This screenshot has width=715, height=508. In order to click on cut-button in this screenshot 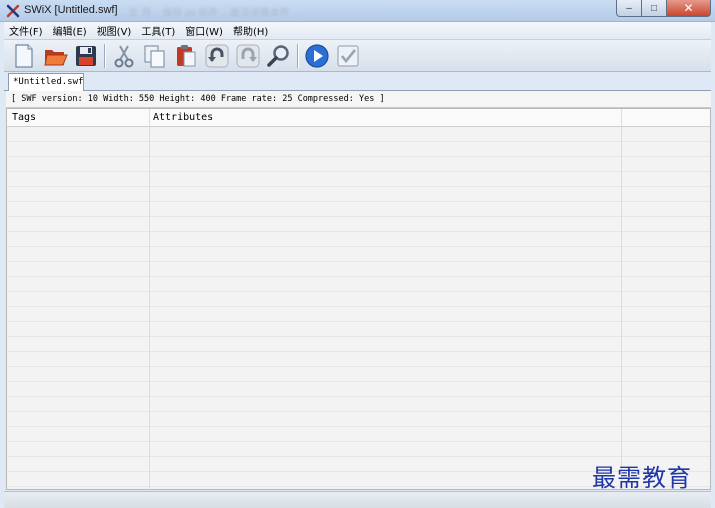, I will do `click(123, 55)`.